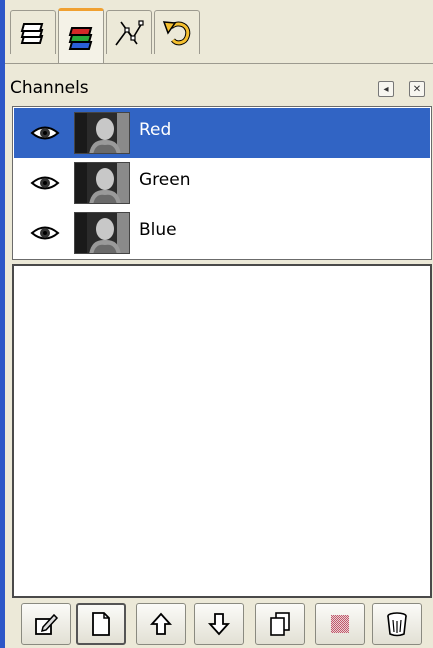  I want to click on delete-channel-button, so click(397, 624).